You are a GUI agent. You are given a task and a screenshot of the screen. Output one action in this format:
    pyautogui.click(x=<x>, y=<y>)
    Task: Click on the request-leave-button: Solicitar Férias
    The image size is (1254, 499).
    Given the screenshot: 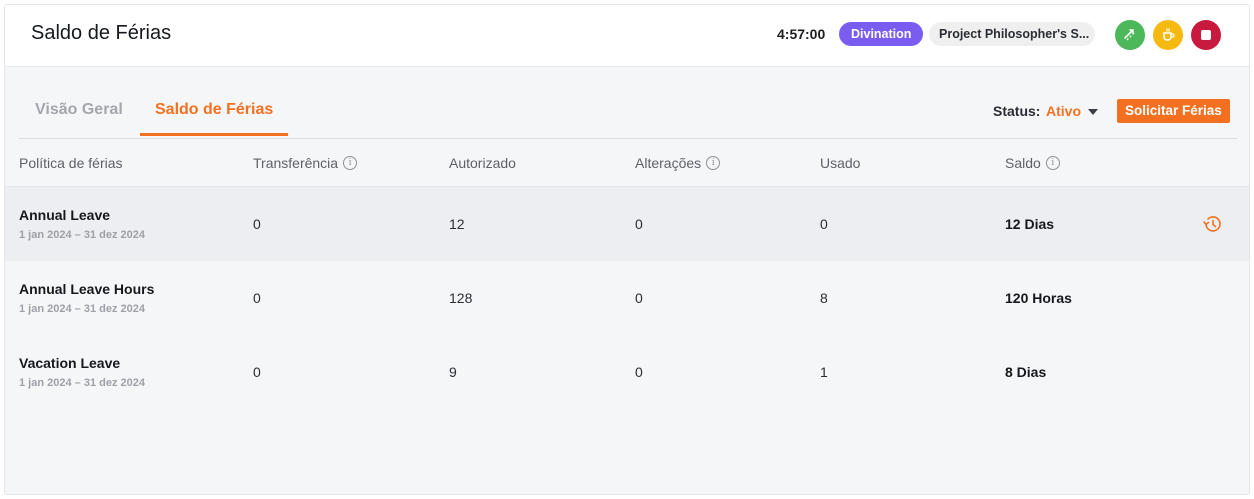 What is the action you would take?
    pyautogui.click(x=1173, y=111)
    